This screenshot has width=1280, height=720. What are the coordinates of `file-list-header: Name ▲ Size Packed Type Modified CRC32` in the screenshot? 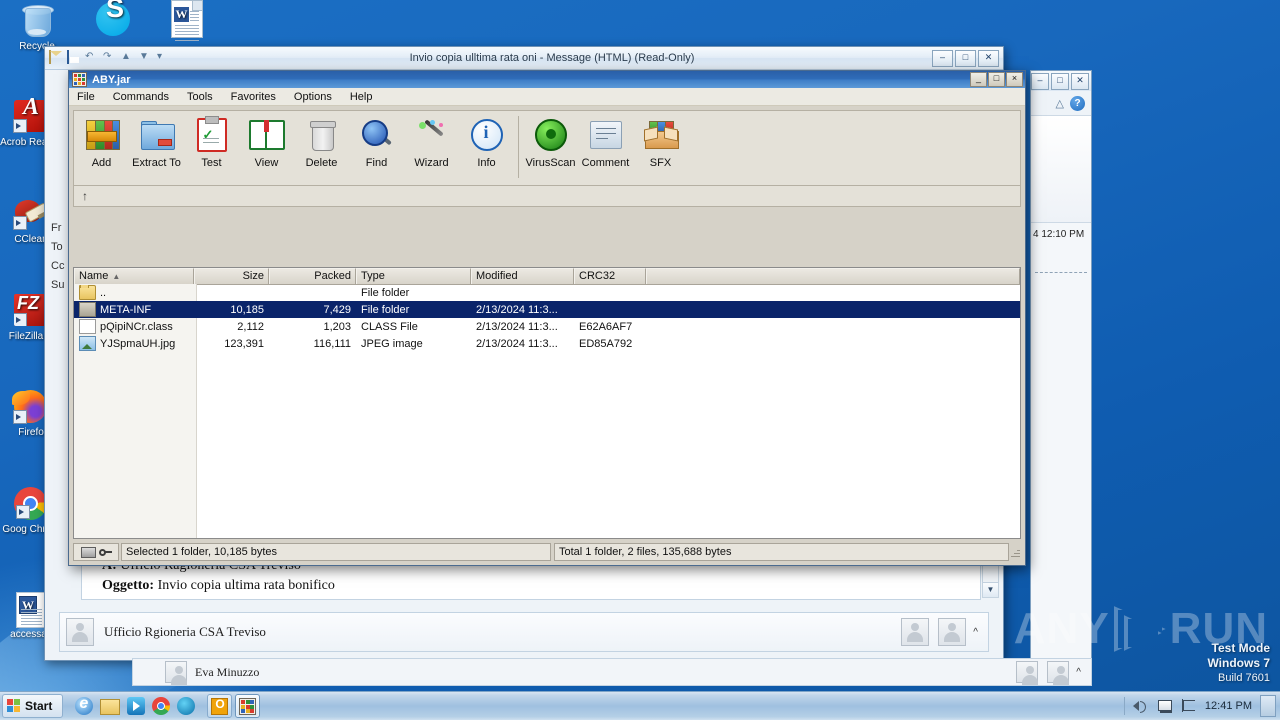 It's located at (547, 276).